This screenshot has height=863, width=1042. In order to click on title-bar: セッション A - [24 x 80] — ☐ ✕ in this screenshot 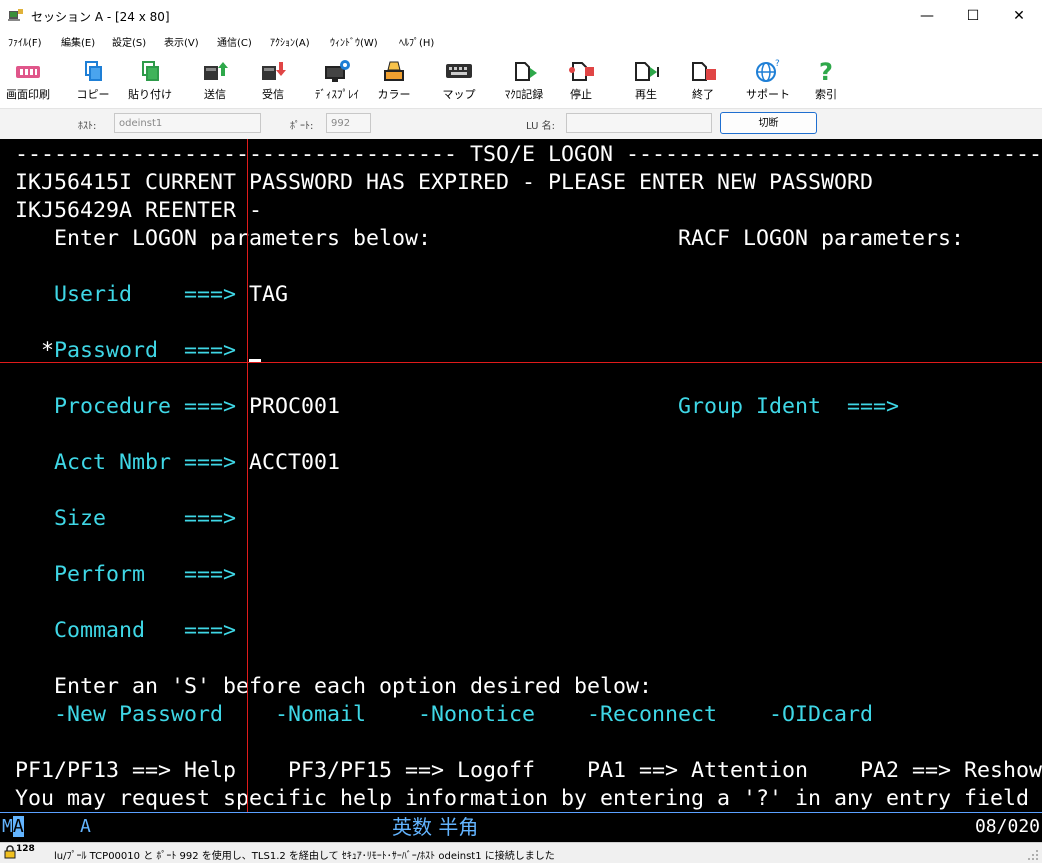, I will do `click(521, 16)`.